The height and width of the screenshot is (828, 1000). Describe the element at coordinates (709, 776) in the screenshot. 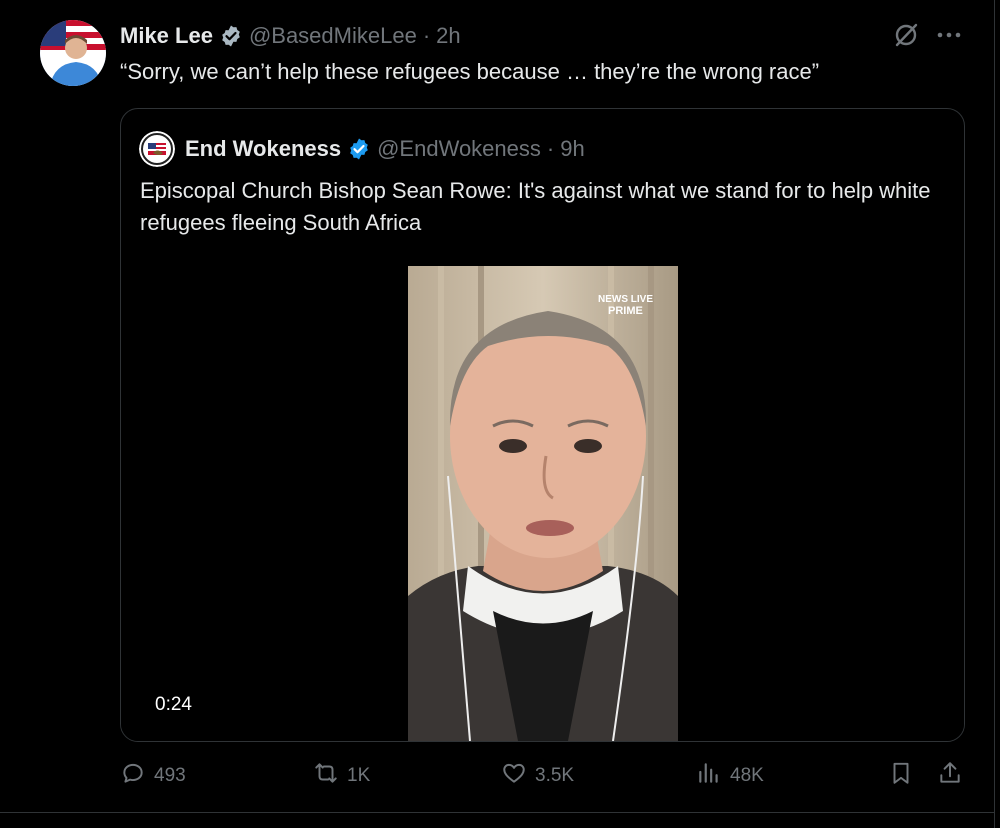

I see `views-icon` at that location.